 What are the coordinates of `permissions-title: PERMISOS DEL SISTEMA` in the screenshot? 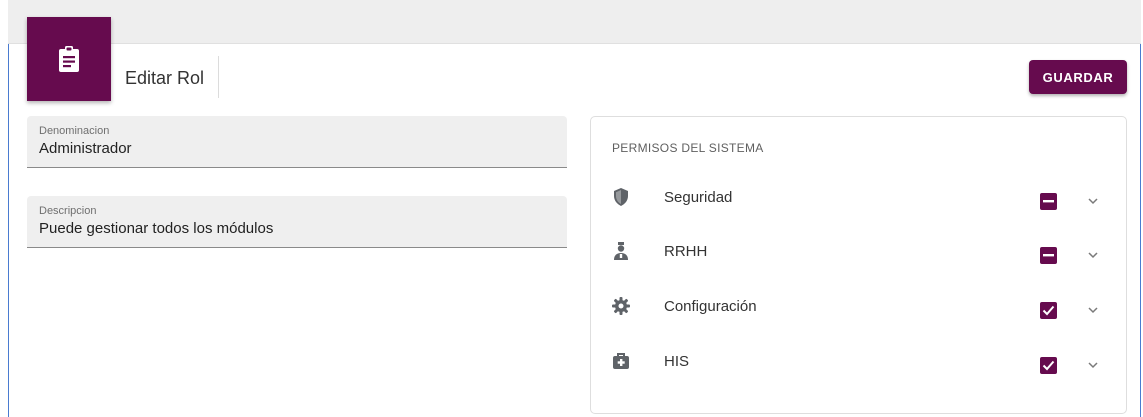 It's located at (688, 148).